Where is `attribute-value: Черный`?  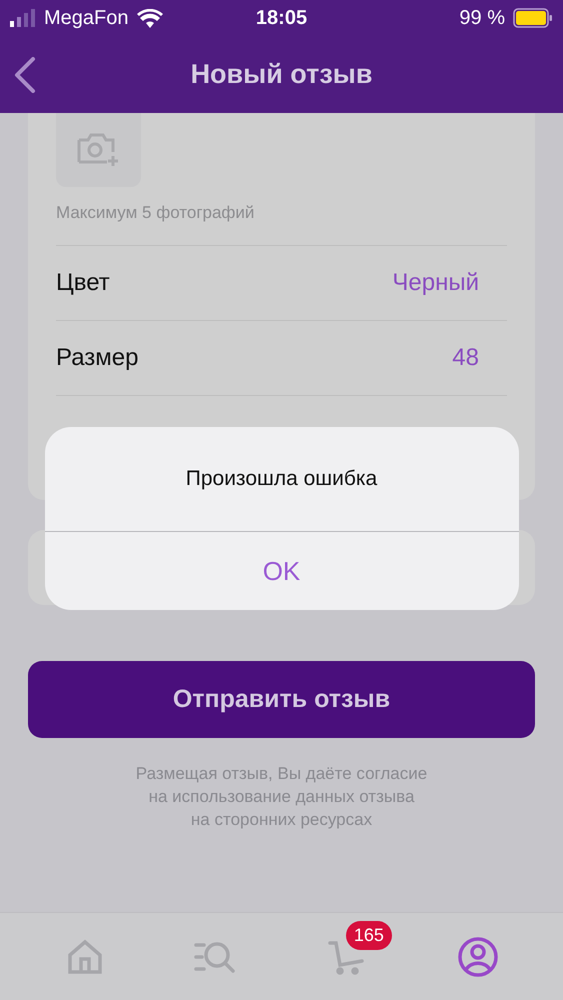
attribute-value: Черный is located at coordinates (435, 283).